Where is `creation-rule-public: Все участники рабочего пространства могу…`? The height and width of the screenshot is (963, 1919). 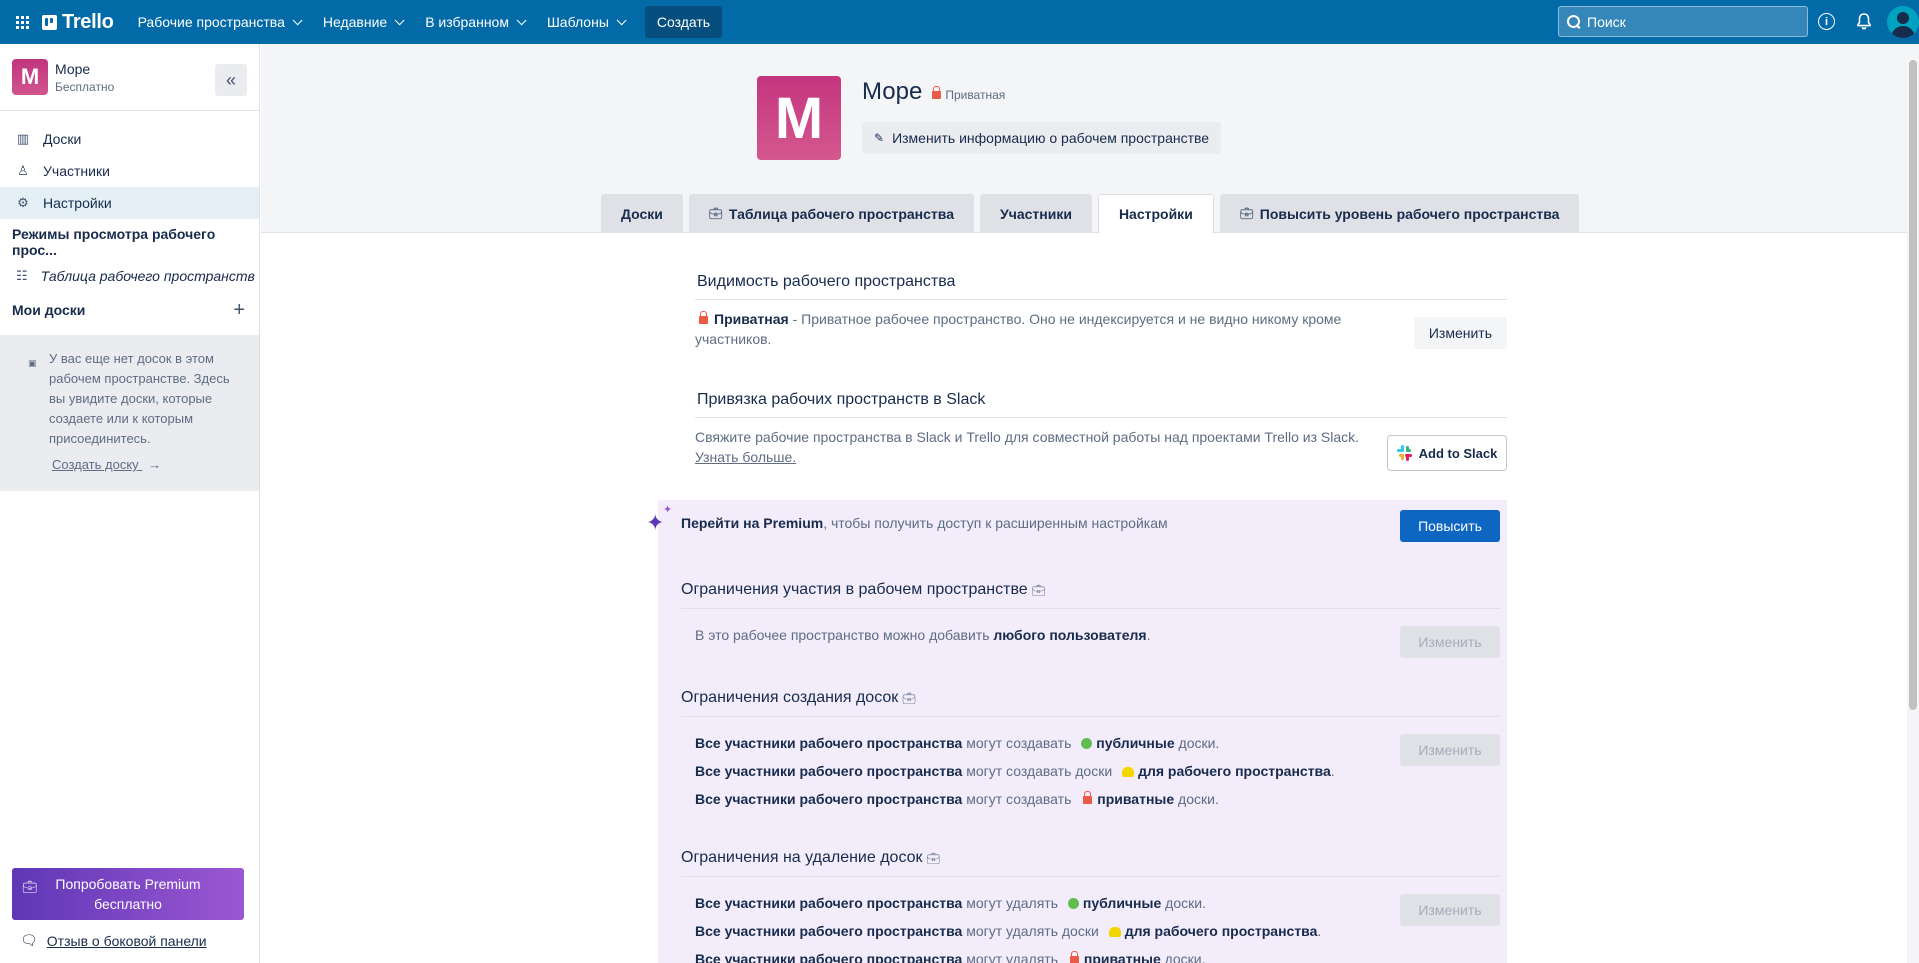
creation-rule-public: Все участники рабочего пространства могу… is located at coordinates (957, 743).